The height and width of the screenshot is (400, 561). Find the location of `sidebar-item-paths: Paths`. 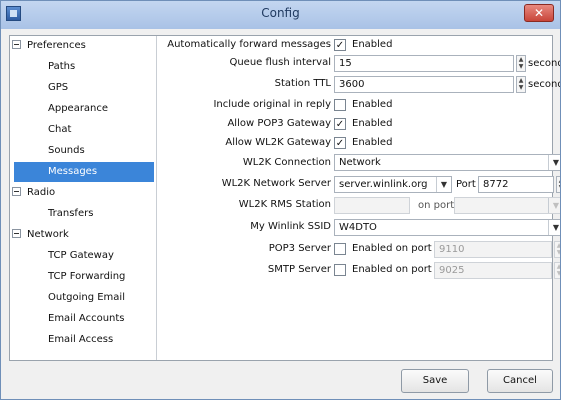

sidebar-item-paths: Paths is located at coordinates (84, 67).